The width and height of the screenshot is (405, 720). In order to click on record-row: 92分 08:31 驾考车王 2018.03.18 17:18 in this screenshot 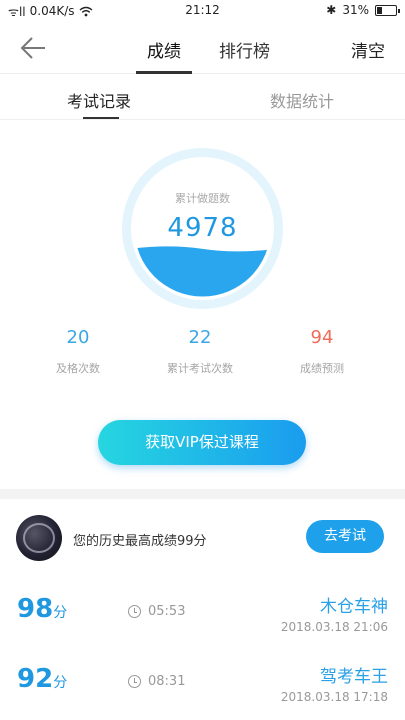, I will do `click(202, 685)`.